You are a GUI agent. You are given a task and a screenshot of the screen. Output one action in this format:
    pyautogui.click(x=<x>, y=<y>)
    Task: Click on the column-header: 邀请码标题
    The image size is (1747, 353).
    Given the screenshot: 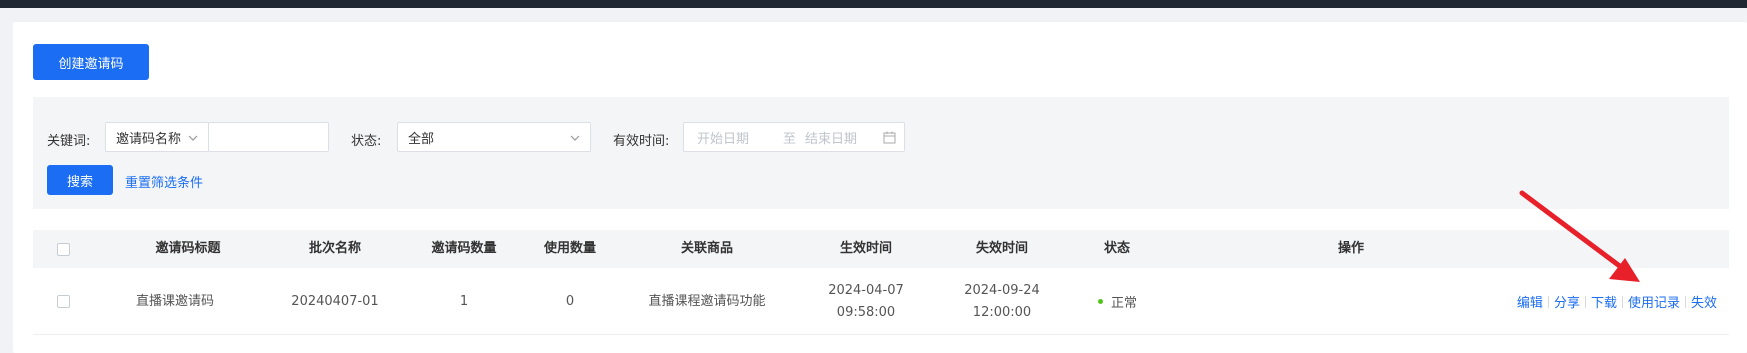 What is the action you would take?
    pyautogui.click(x=188, y=248)
    